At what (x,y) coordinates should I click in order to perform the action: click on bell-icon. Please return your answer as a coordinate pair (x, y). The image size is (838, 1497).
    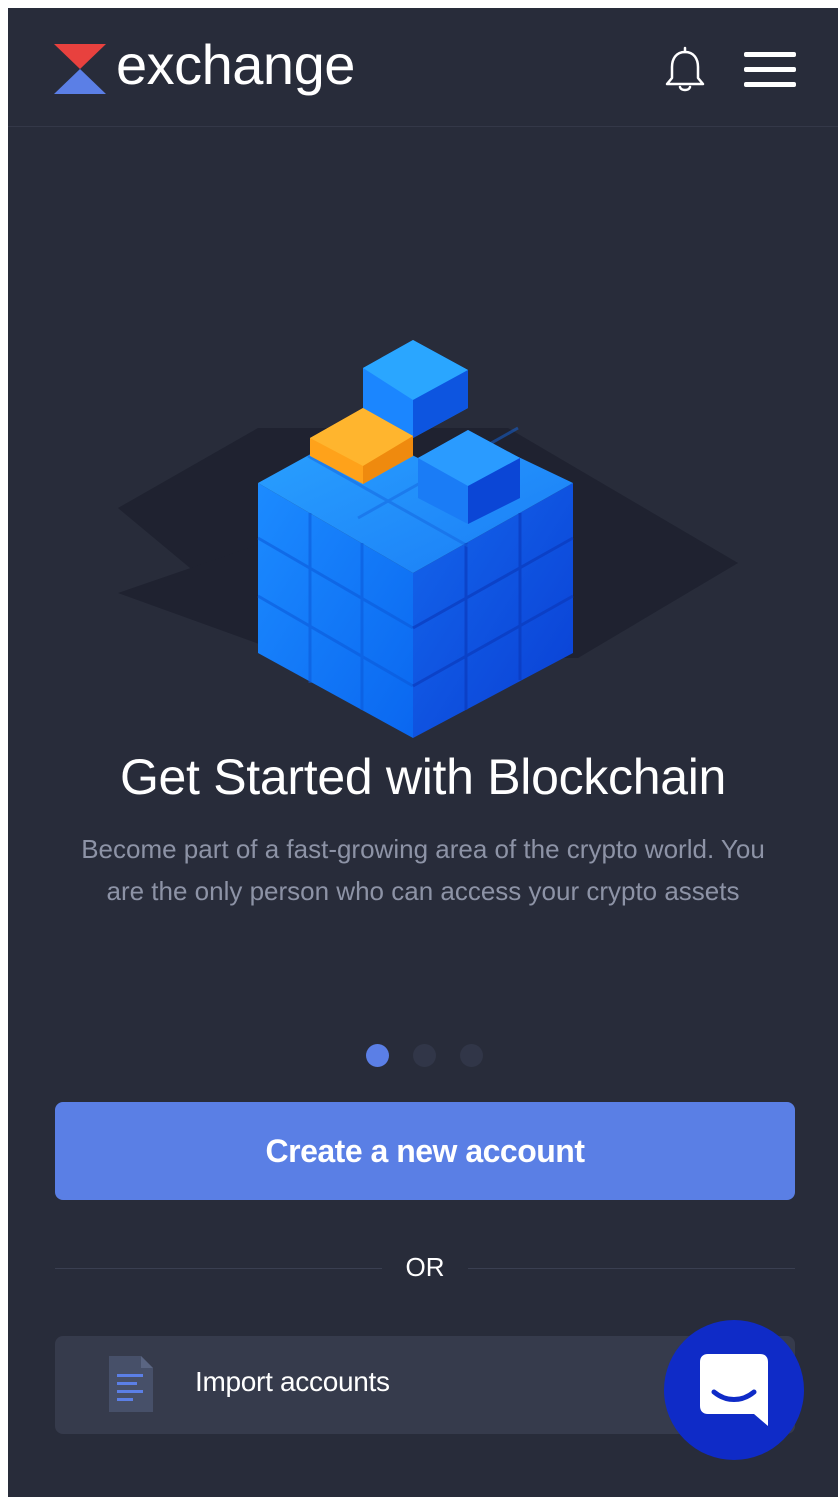
    Looking at the image, I should click on (685, 71).